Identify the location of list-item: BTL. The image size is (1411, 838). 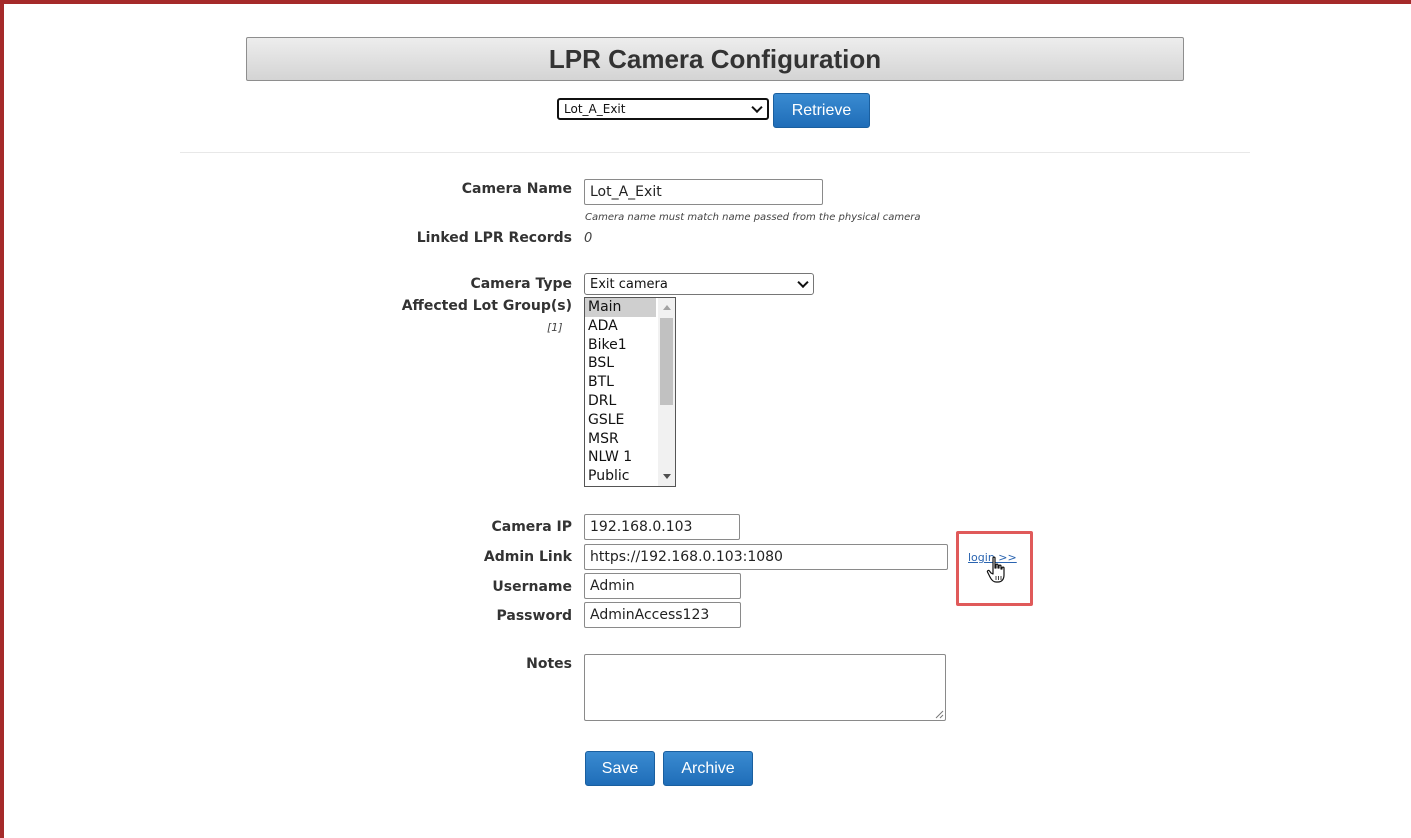
(620, 382).